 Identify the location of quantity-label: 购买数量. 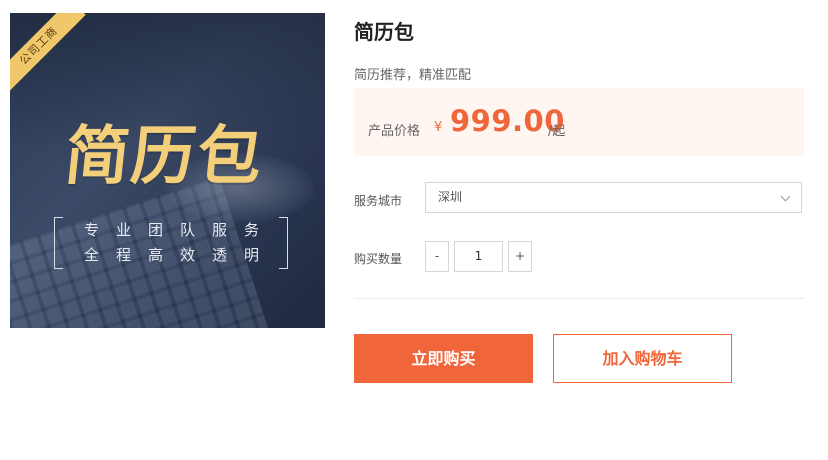
(378, 259).